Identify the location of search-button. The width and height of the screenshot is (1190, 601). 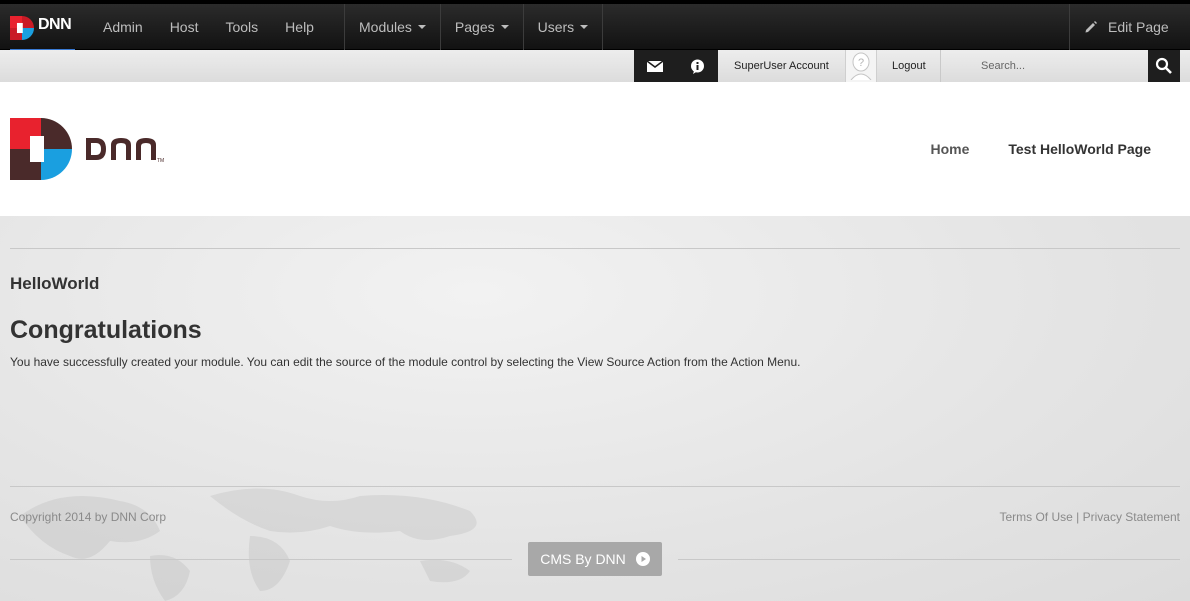
(1164, 66).